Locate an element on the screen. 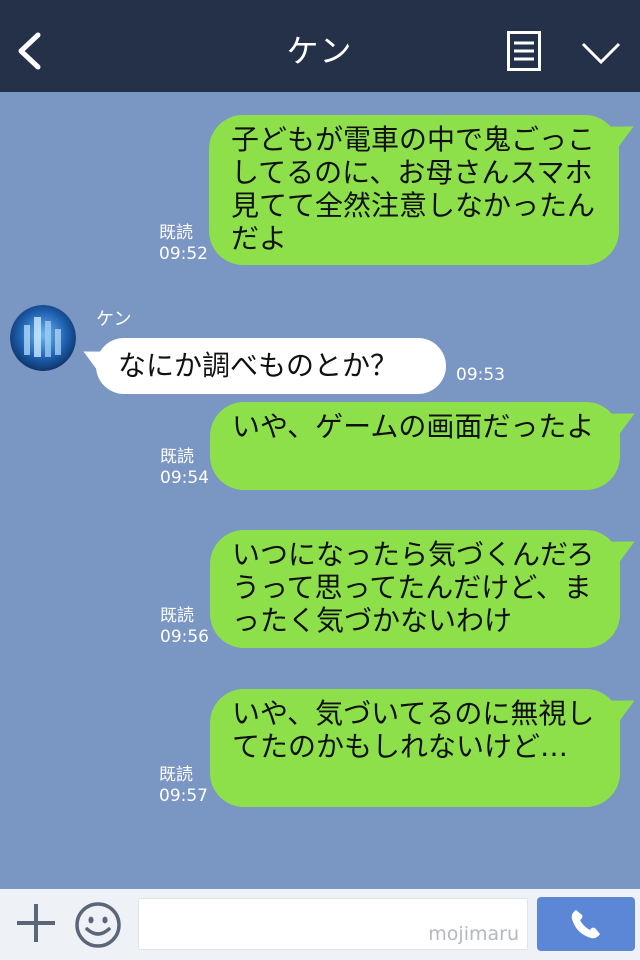 This screenshot has width=640, height=960. plus-icon is located at coordinates (36, 923).